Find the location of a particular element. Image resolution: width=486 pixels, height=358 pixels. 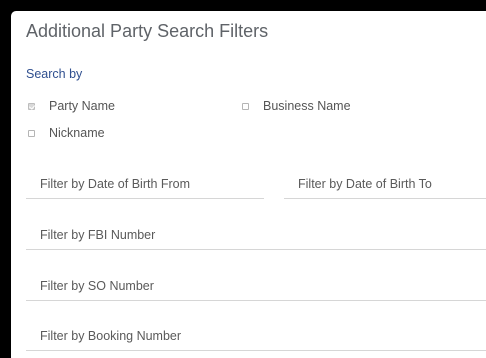

business-name-label: Business Name is located at coordinates (307, 106).